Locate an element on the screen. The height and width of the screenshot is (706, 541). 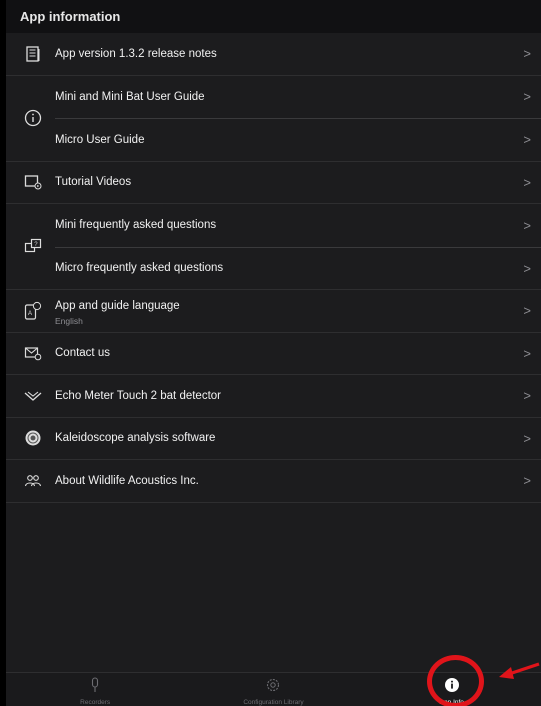
people-icon is located at coordinates (33, 481).